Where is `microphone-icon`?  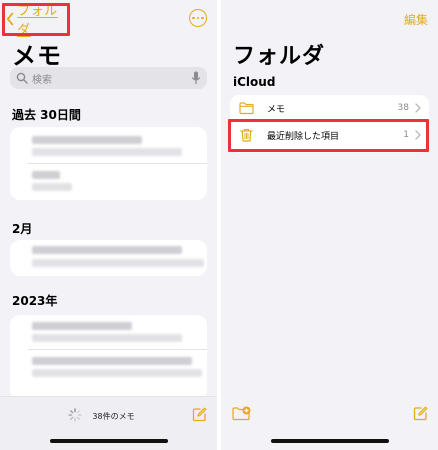 microphone-icon is located at coordinates (196, 78).